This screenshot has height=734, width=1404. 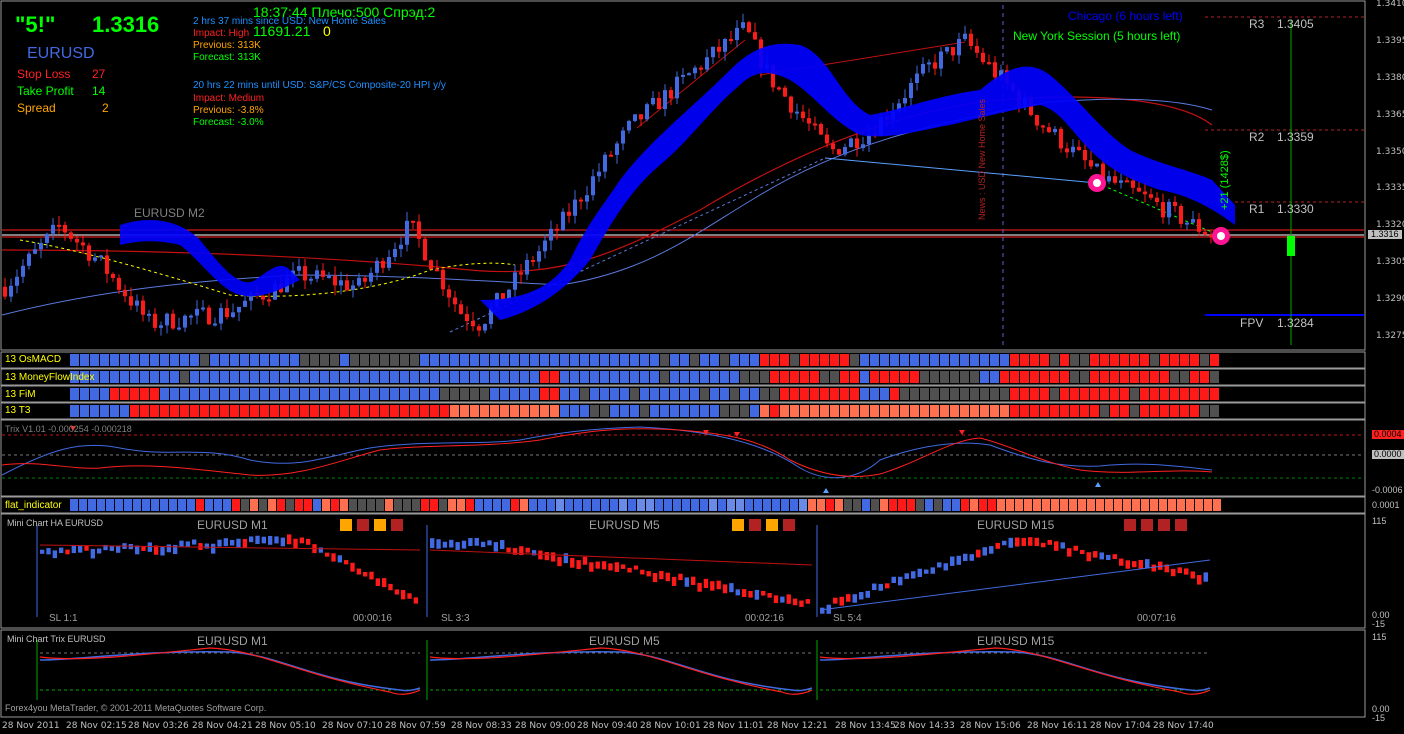 What do you see at coordinates (227, 45) in the screenshot?
I see `news-1-previous: Previous: 313K` at bounding box center [227, 45].